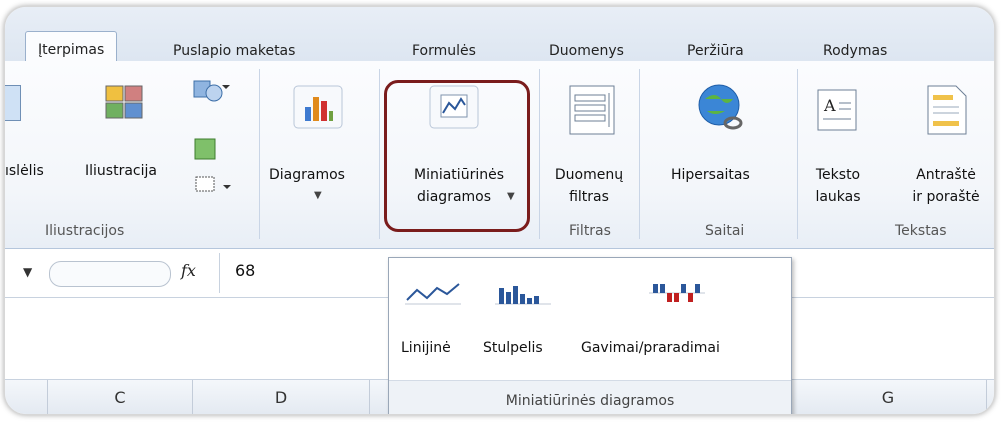 Image resolution: width=1001 pixels, height=423 pixels. Describe the element at coordinates (592, 112) in the screenshot. I see `slicer-icon` at that location.